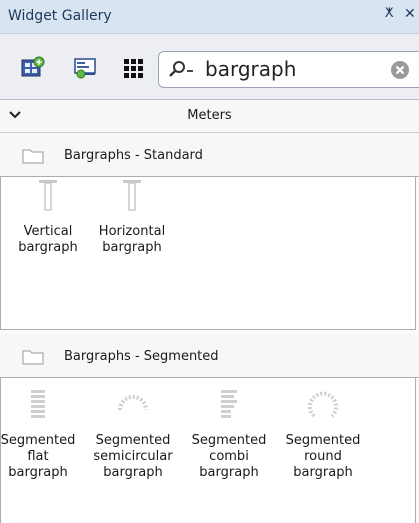  Describe the element at coordinates (133, 155) in the screenshot. I see `group-label: Bargraphs - Standard` at that location.